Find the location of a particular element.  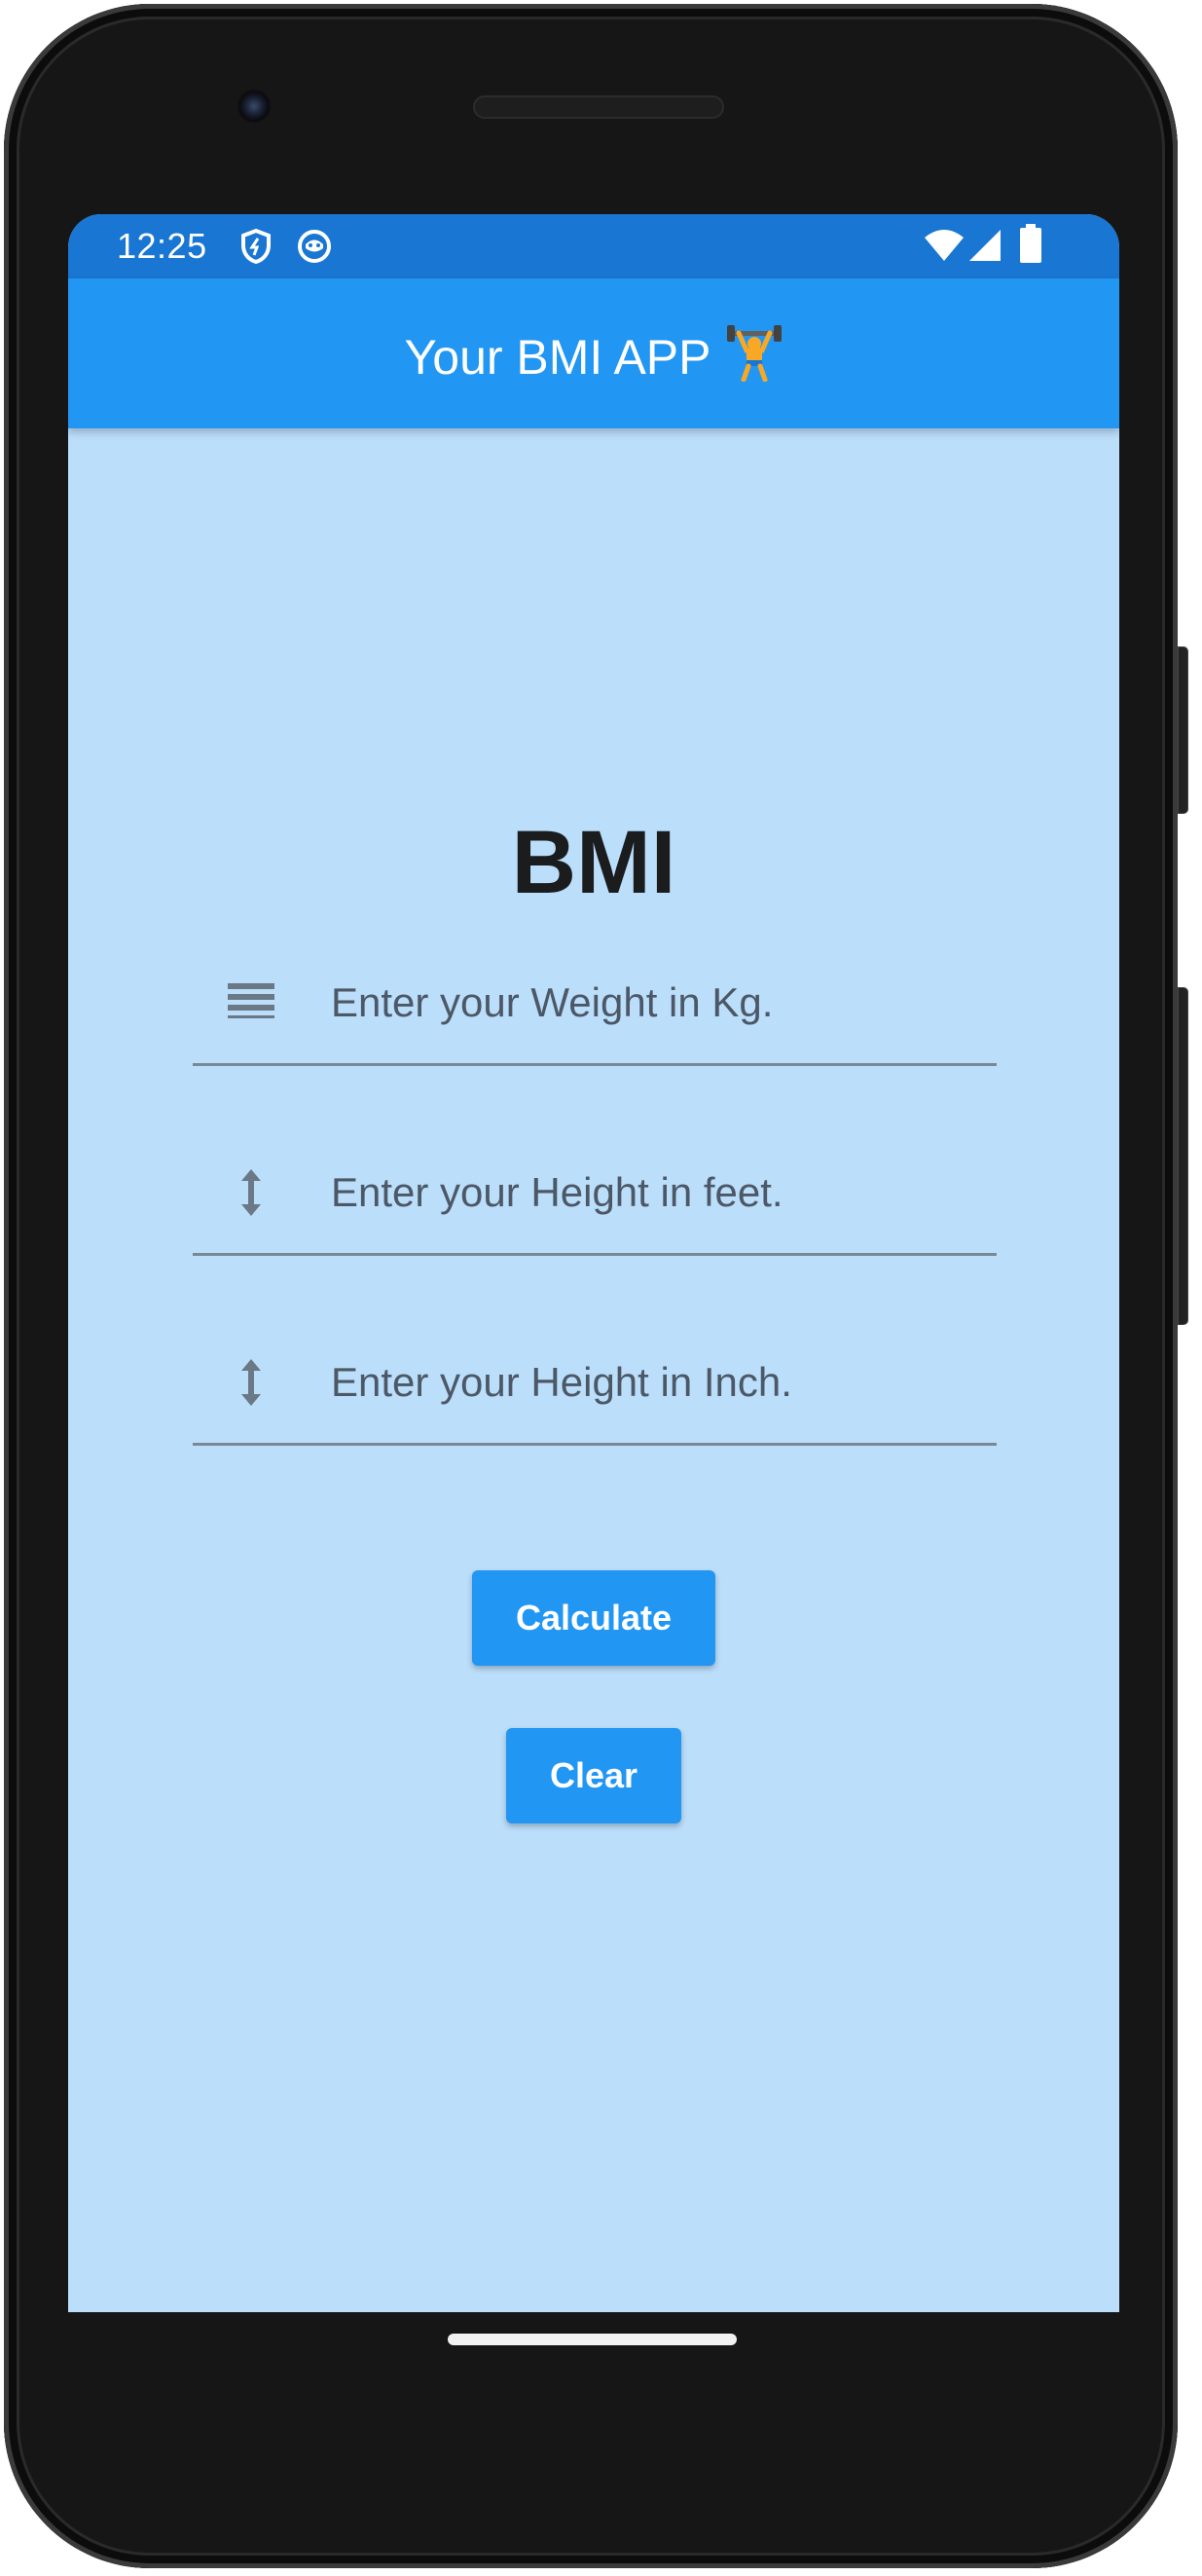

app-title-text: Your BMI APP is located at coordinates (557, 357).